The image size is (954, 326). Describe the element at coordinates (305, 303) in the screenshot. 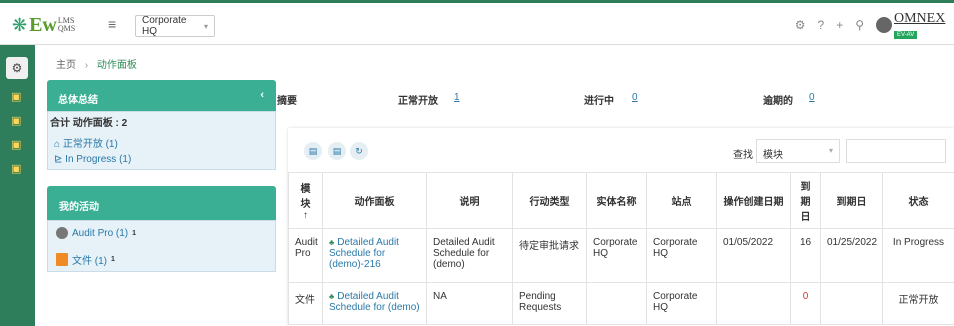

I see `cell-module: 文件` at that location.